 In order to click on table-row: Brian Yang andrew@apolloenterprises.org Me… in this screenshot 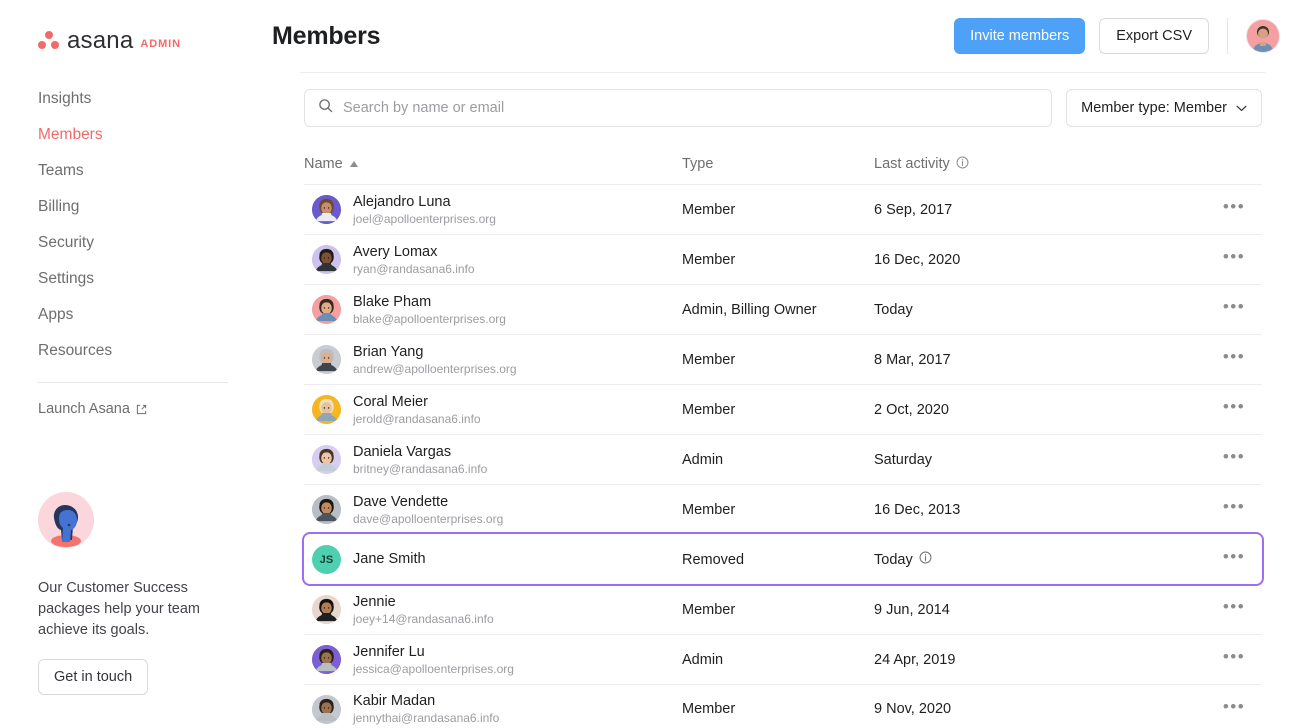, I will do `click(783, 359)`.